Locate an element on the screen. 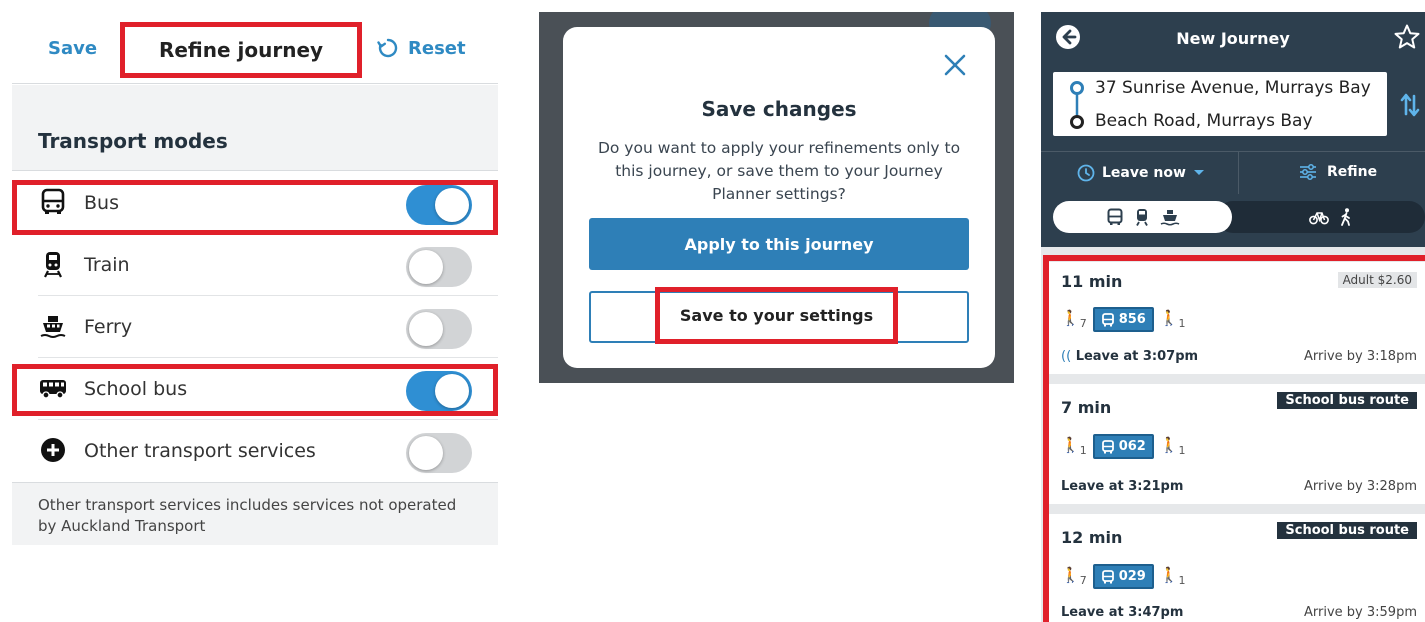 The image size is (1425, 622). route-dots-icon is located at coordinates (1077, 105).